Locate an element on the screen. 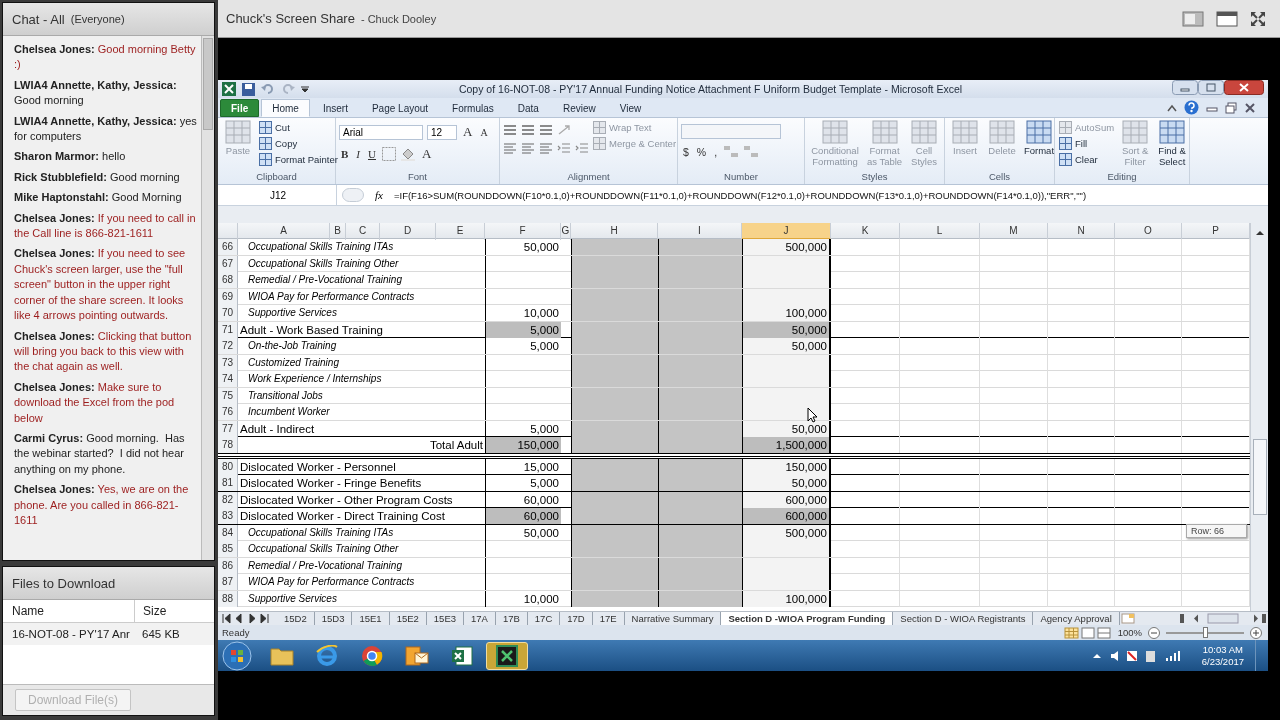 The width and height of the screenshot is (1280, 720). row-number: 72 is located at coordinates (228, 346).